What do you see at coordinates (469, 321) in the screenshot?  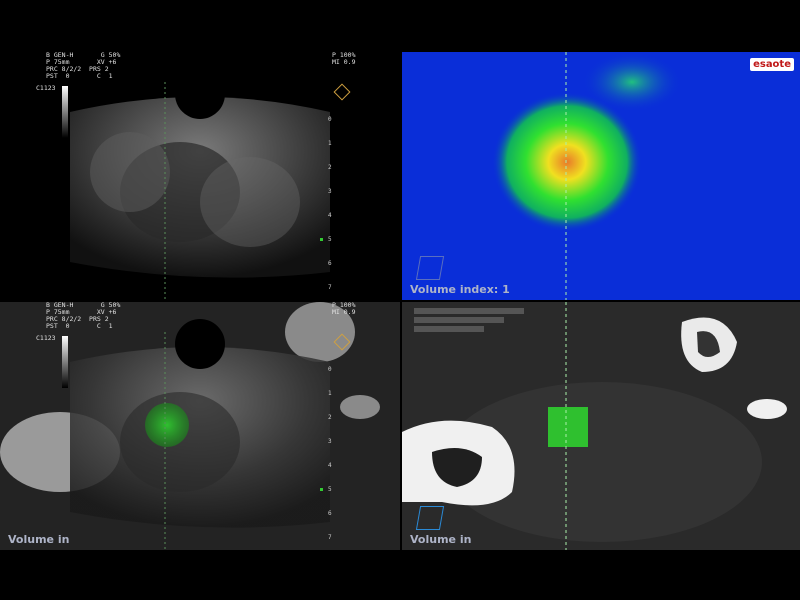 I see `info-bars` at bounding box center [469, 321].